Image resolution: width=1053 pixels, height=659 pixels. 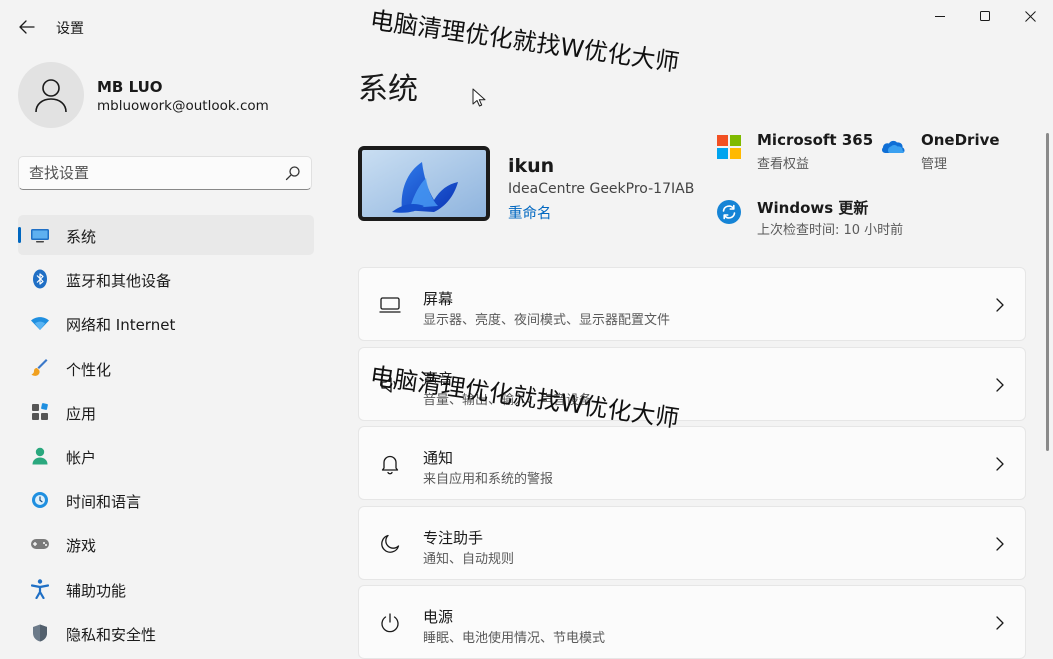 I want to click on microsoft-365-tile: Microsoft 365 查看权益, so click(x=794, y=153).